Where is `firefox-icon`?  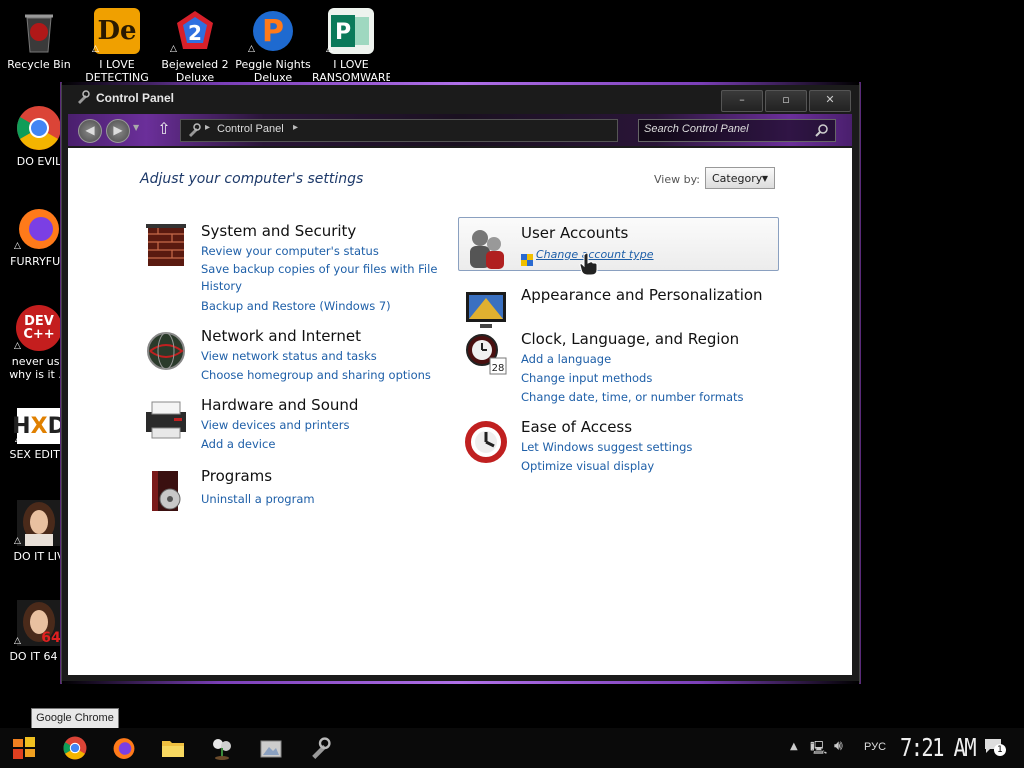
firefox-icon is located at coordinates (124, 748).